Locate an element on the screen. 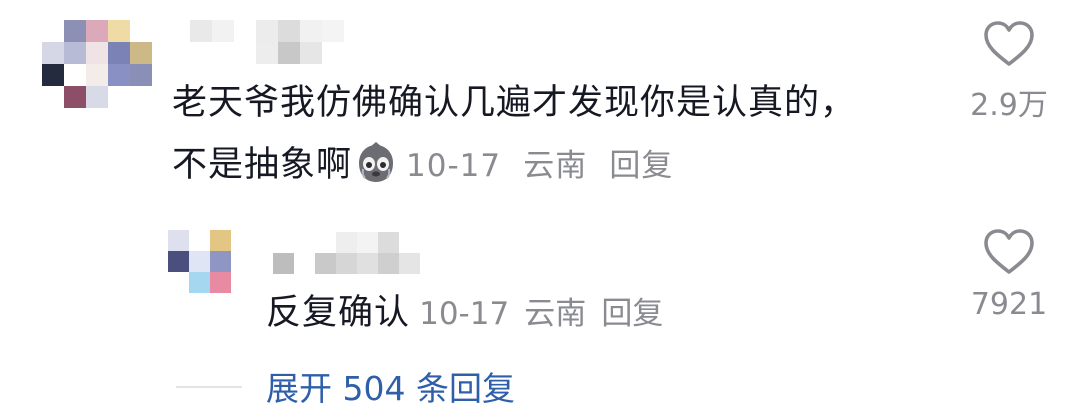 Image resolution: width=1080 pixels, height=410 pixels. reply-button: 回复 is located at coordinates (641, 166).